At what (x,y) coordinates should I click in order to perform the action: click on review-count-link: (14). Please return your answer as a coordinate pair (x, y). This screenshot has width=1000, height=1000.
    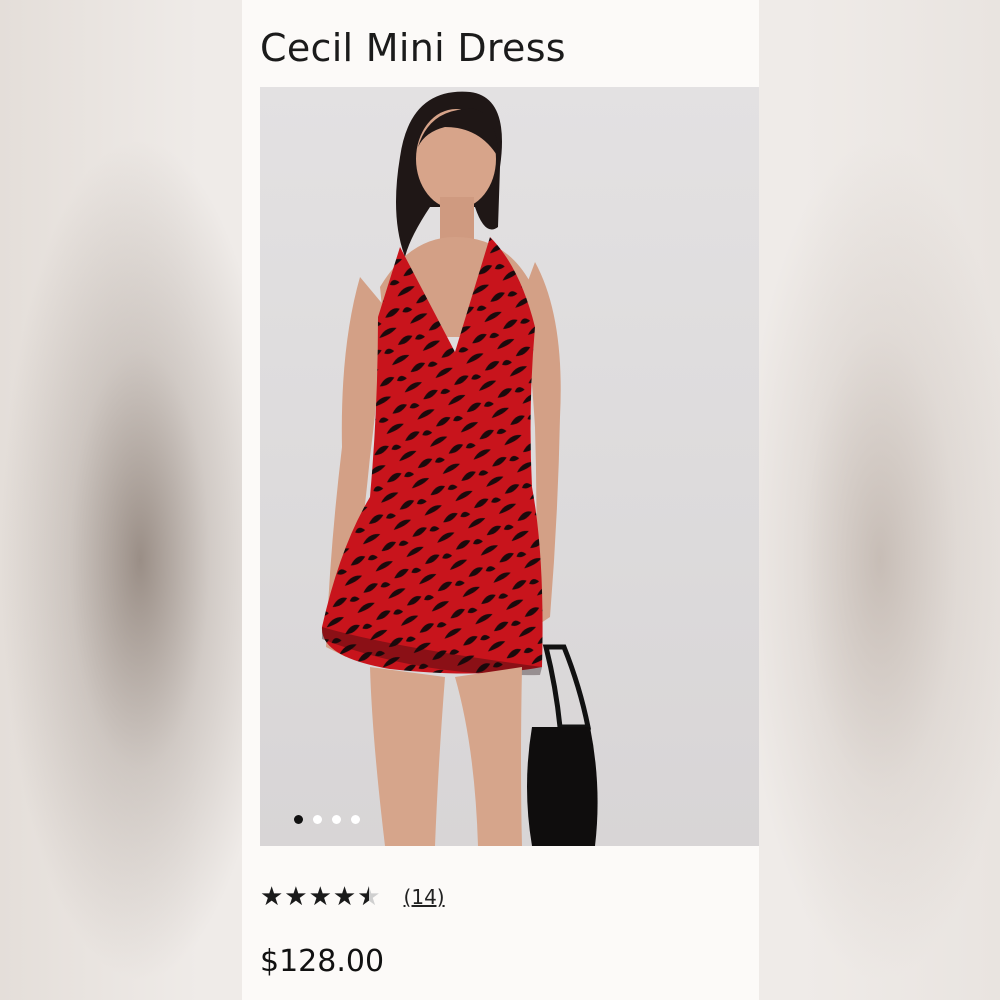
    Looking at the image, I should click on (424, 897).